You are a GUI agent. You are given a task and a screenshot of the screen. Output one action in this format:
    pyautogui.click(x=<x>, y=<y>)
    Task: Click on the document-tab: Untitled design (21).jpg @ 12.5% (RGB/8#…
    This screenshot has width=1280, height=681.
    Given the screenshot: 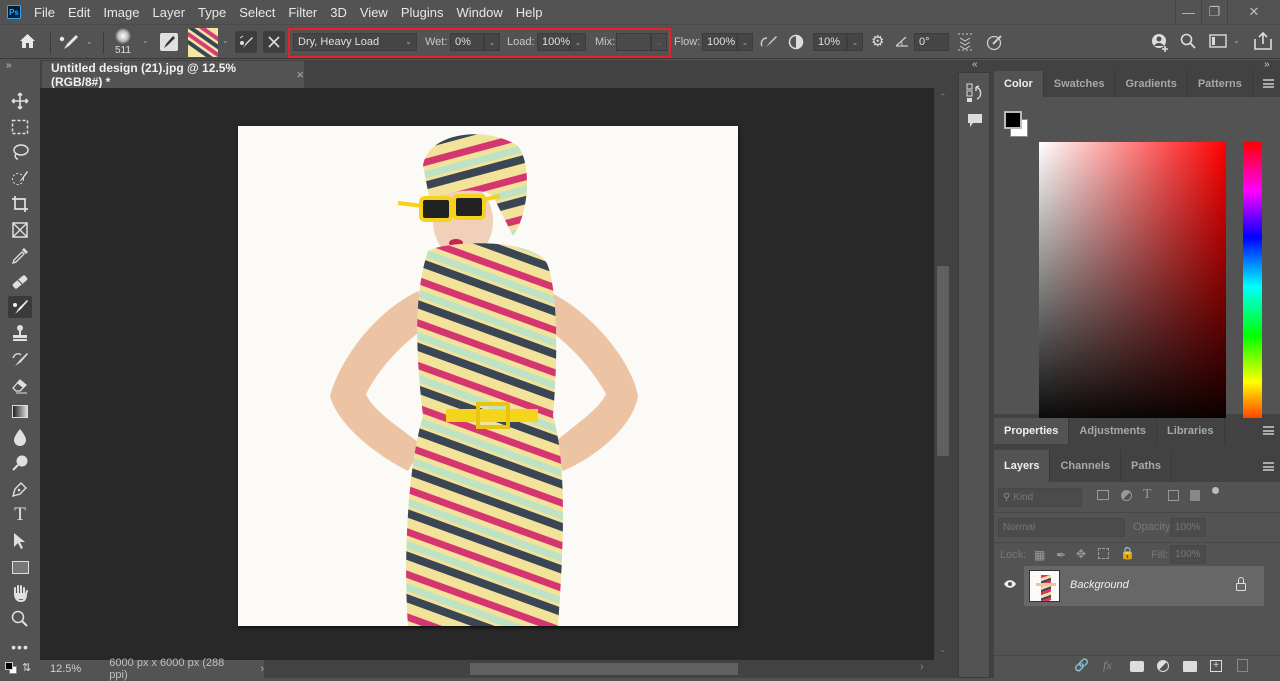 What is the action you would take?
    pyautogui.click(x=173, y=75)
    